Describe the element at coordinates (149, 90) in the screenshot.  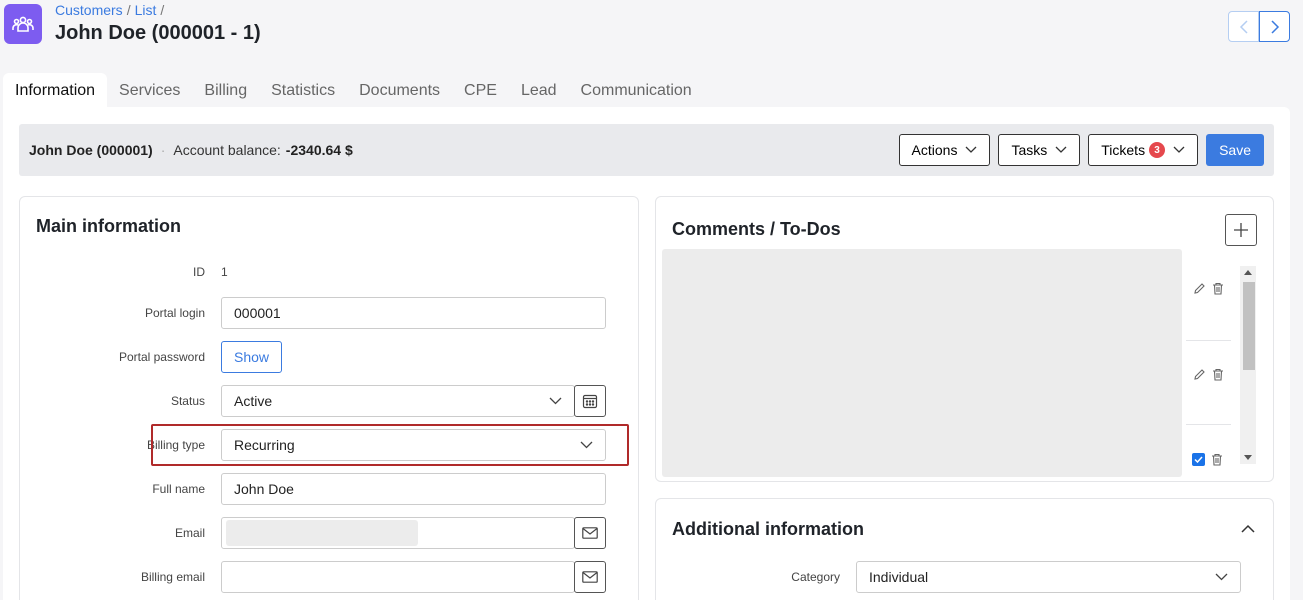
I see `tab-services: Services` at that location.